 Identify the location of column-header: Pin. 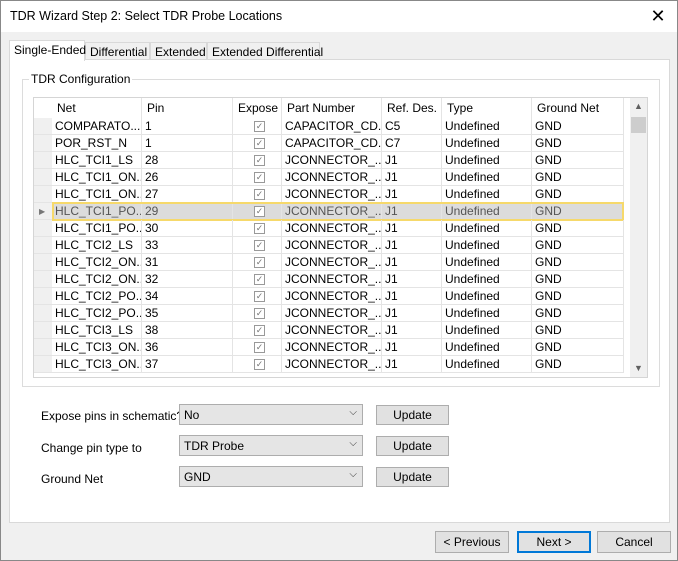
(187, 108).